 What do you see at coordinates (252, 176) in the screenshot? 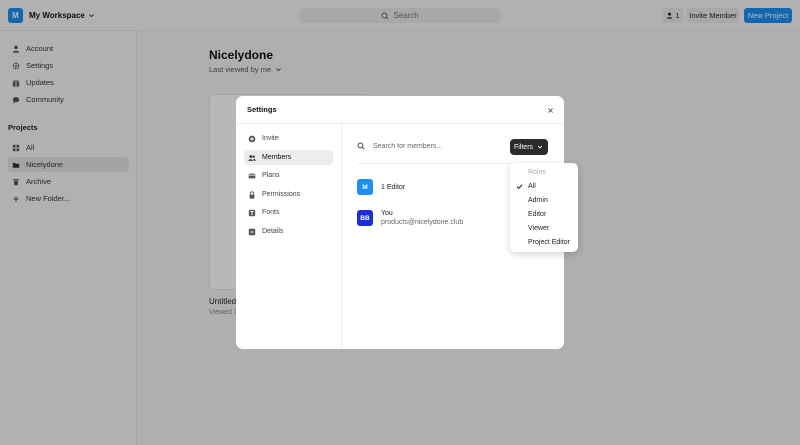
I see `card-icon` at bounding box center [252, 176].